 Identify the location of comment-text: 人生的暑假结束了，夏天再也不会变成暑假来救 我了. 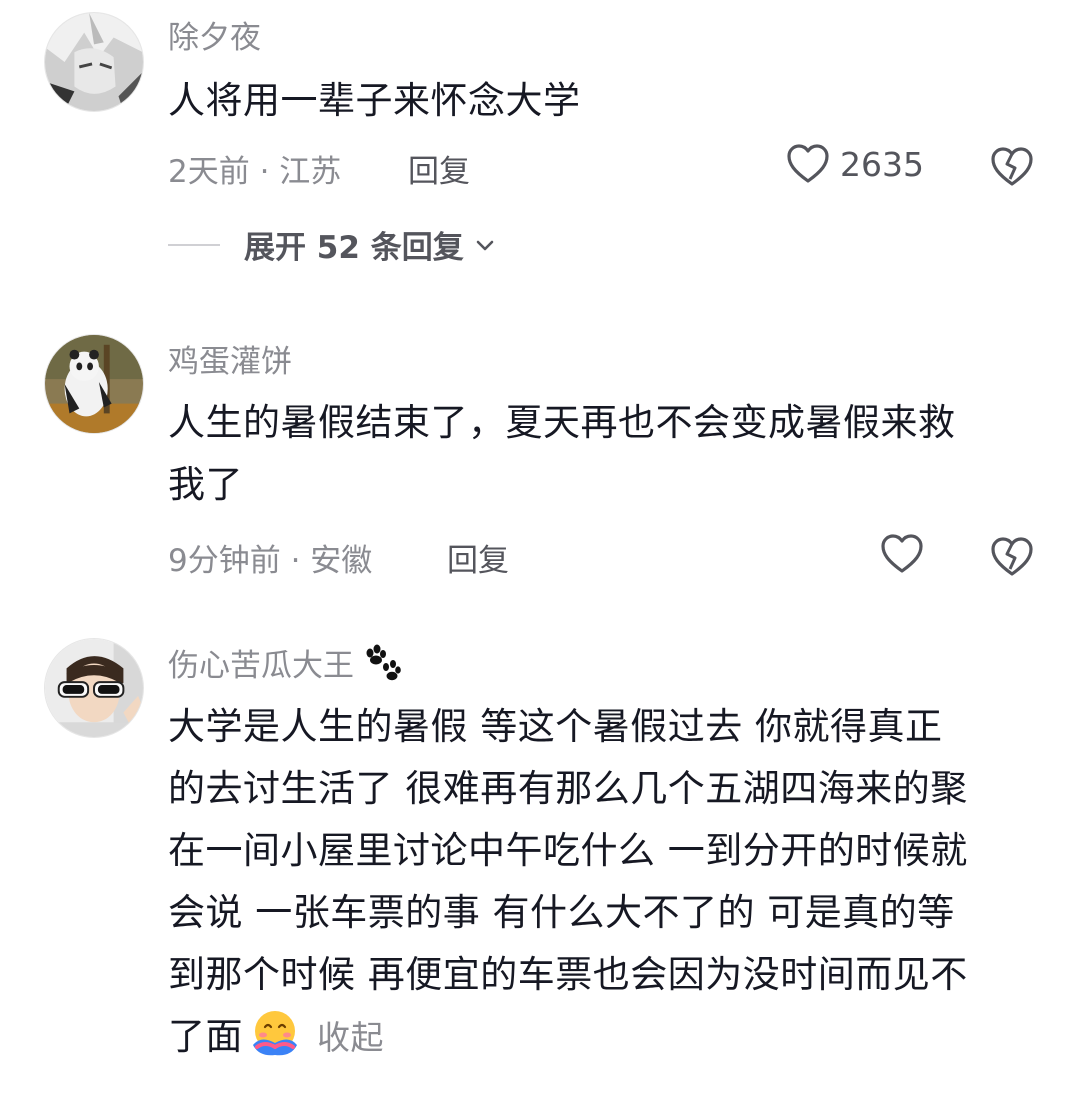
(608, 454).